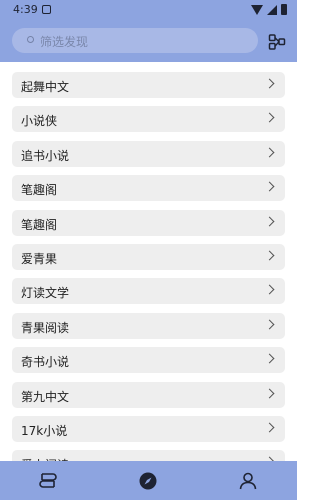 This screenshot has height=500, width=320. Describe the element at coordinates (148, 153) in the screenshot. I see `source-list-item: 追书小说` at that location.